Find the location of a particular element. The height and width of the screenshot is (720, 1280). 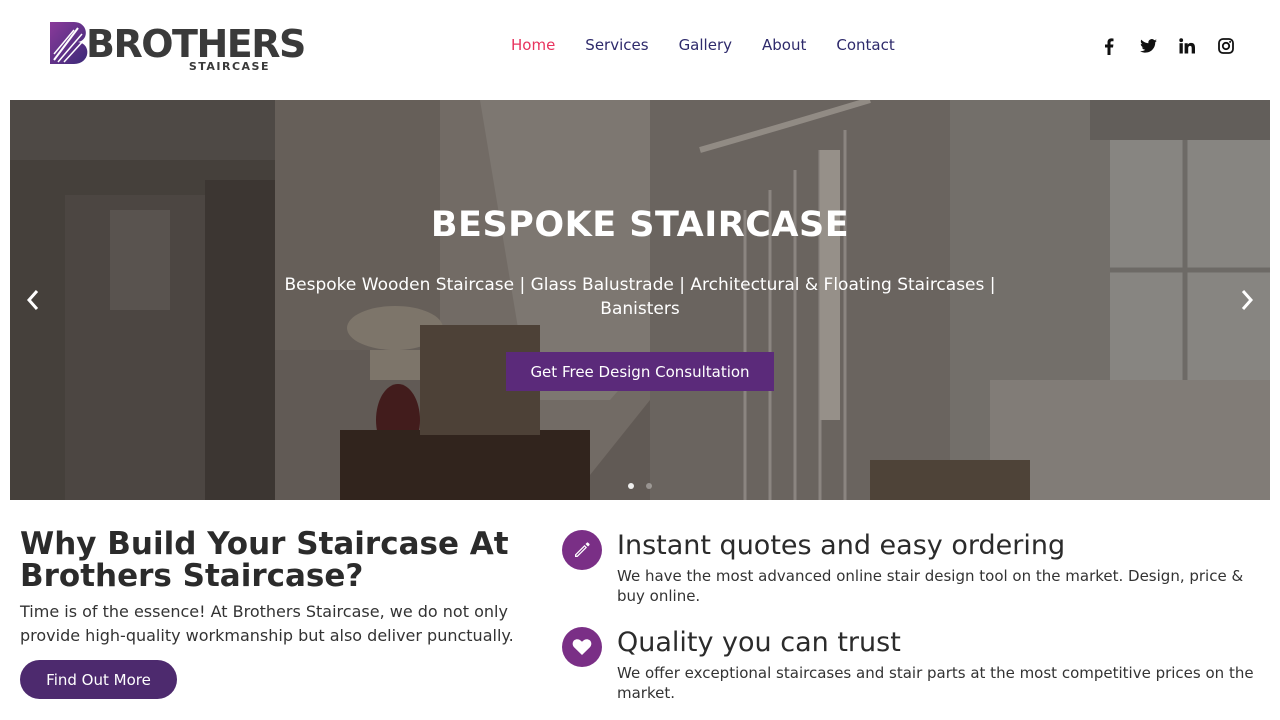

brand-logo: BROTHERS STAIRCASE is located at coordinates (177, 47).